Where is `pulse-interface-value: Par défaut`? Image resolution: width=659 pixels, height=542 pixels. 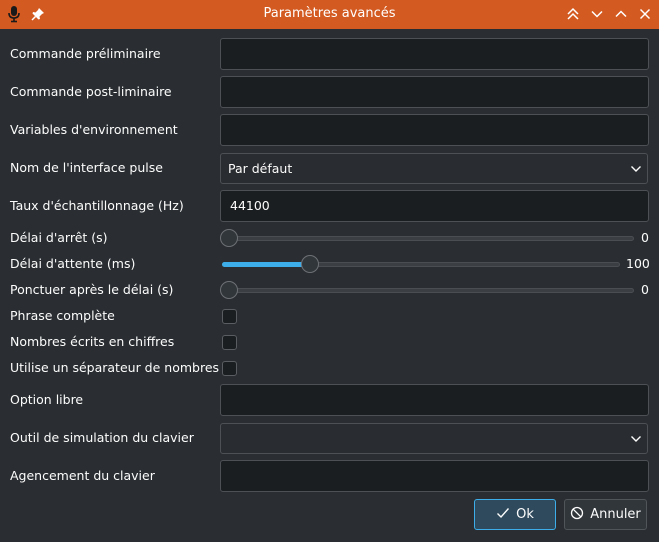 pulse-interface-value: Par défaut is located at coordinates (260, 168).